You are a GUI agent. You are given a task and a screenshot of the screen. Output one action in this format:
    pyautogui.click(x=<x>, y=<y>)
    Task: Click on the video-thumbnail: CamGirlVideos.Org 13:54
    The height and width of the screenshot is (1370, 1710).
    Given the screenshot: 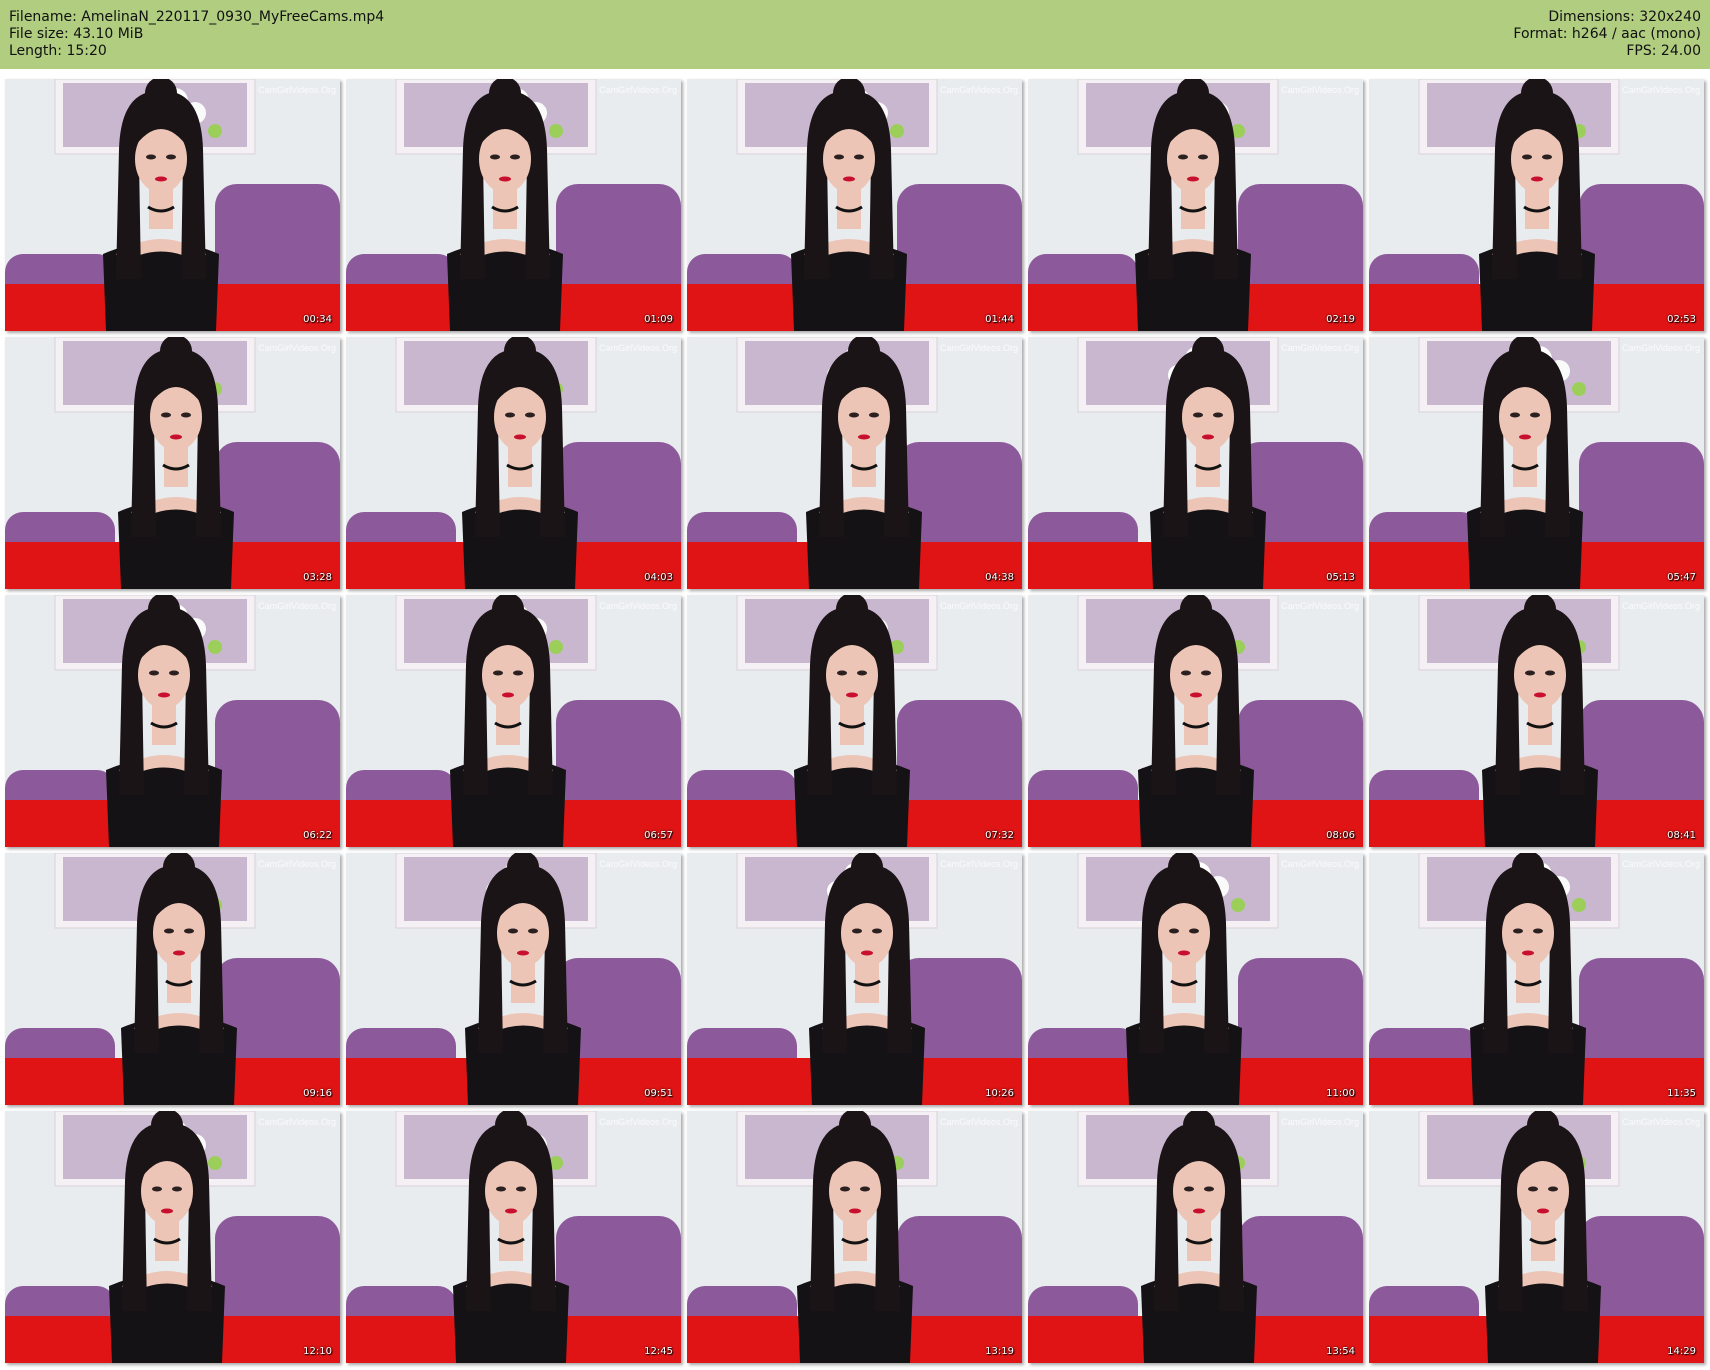 What is the action you would take?
    pyautogui.click(x=1195, y=1237)
    